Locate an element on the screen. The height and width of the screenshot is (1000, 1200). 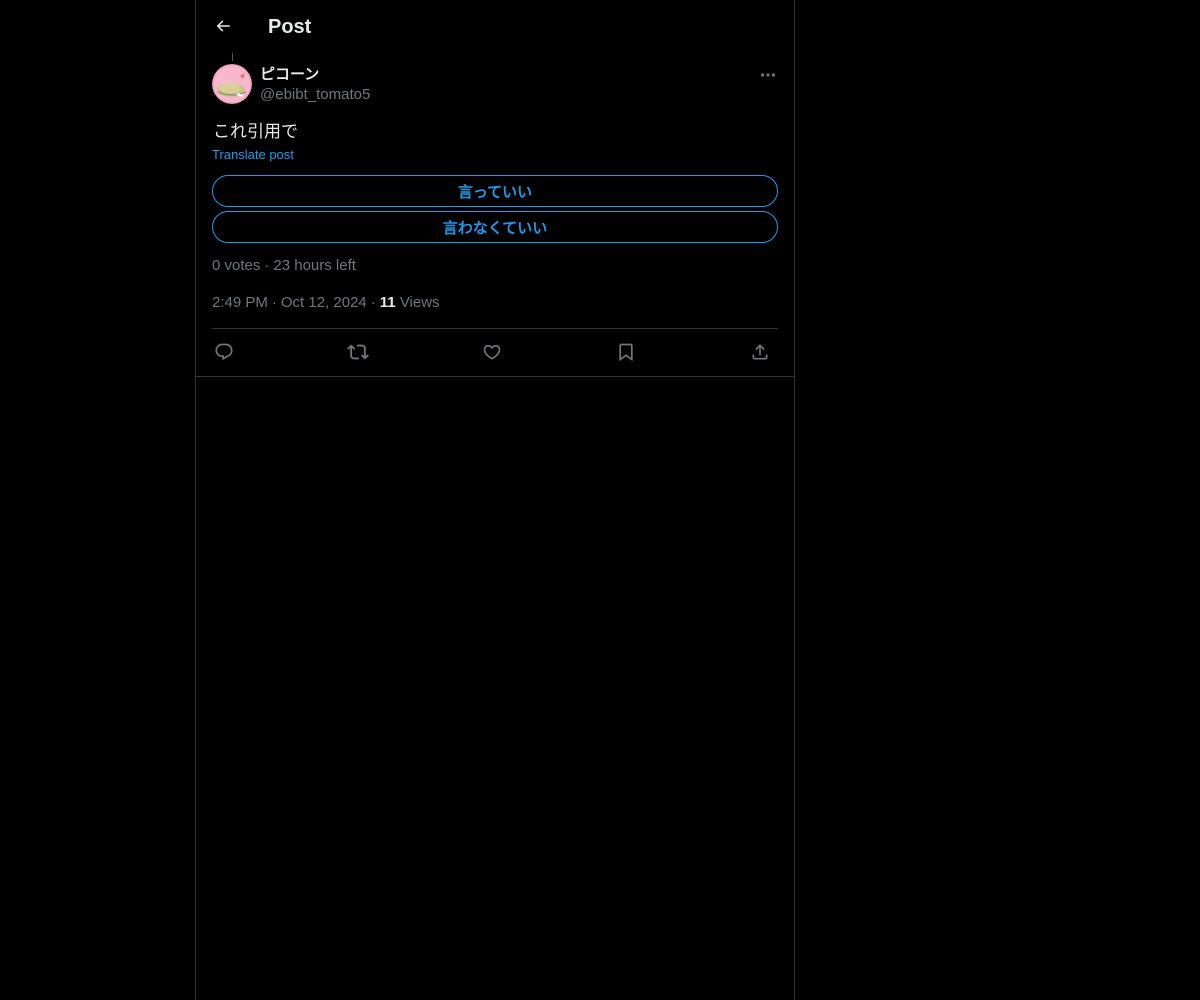
views-count: 11 is located at coordinates (387, 302).